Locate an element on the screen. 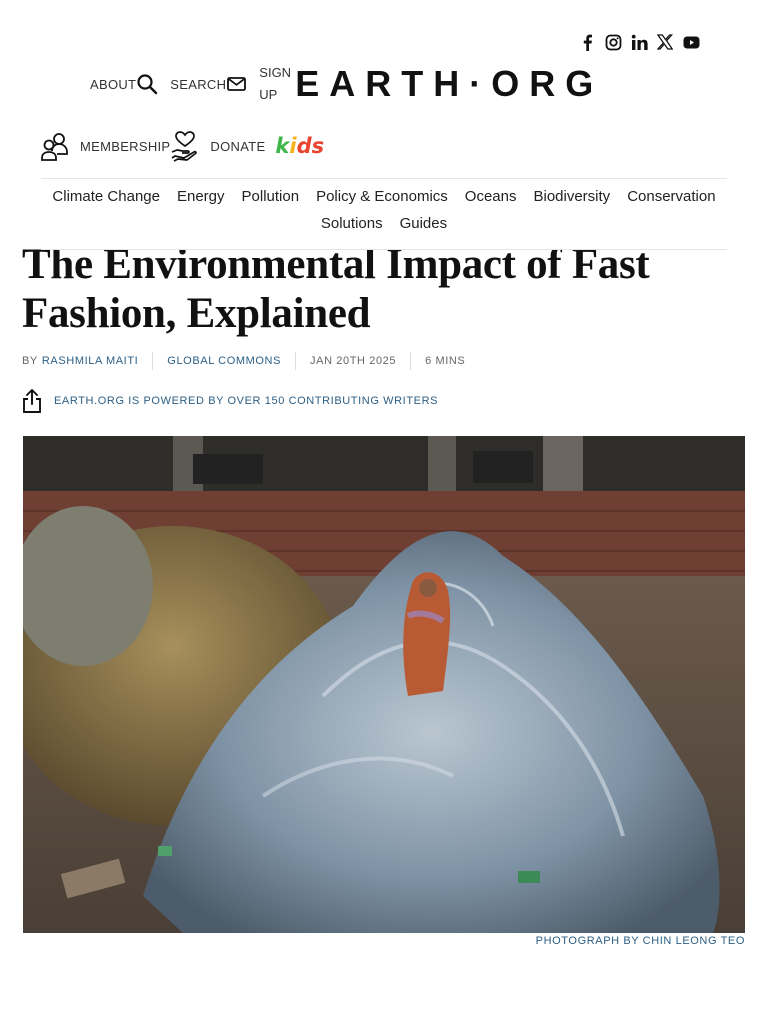 The height and width of the screenshot is (1024, 768). about-link: ABOUT is located at coordinates (113, 84).